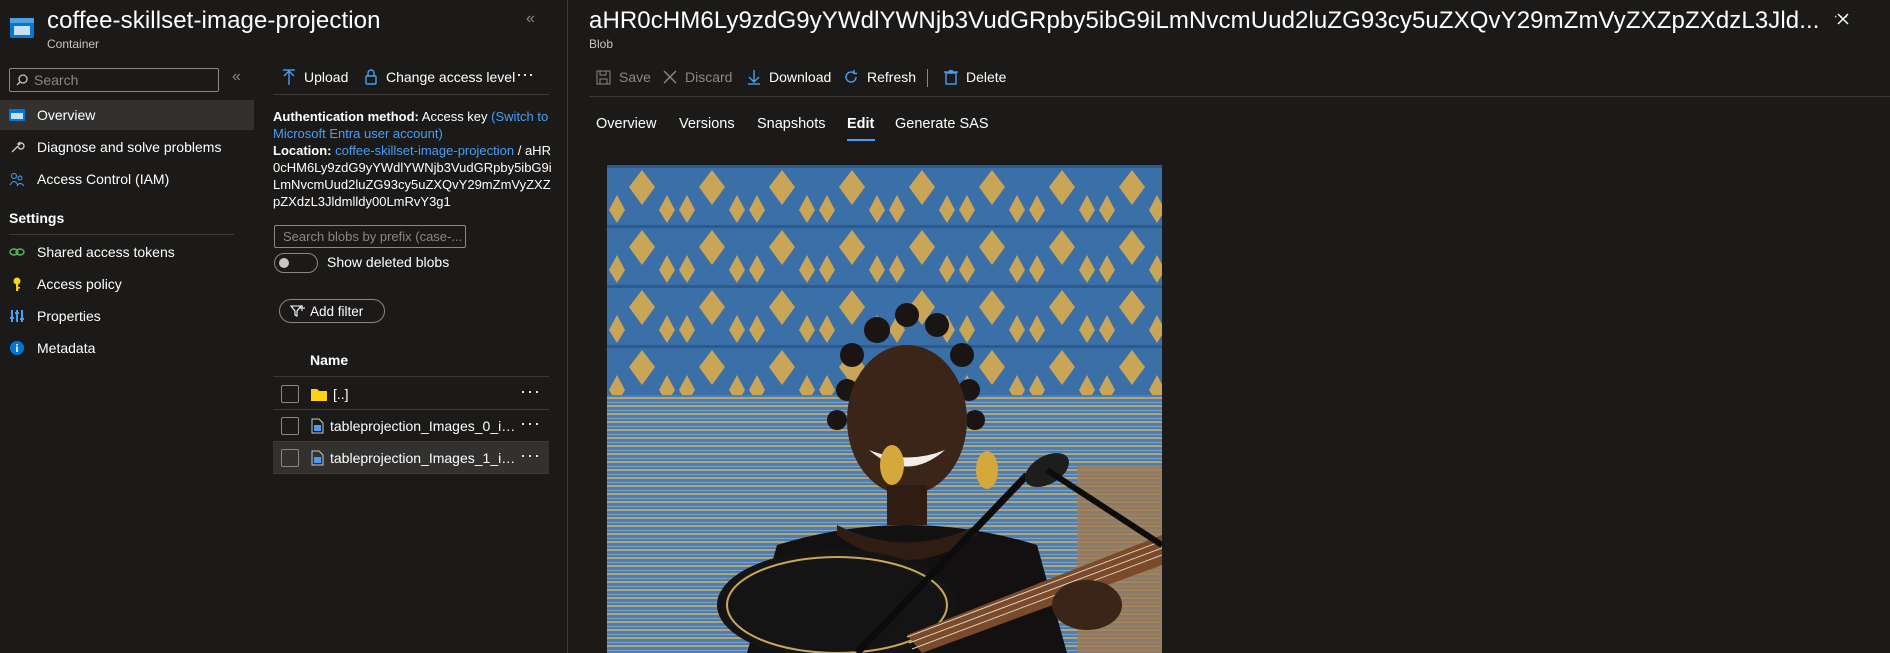 This screenshot has width=1890, height=653. Describe the element at coordinates (17, 147) in the screenshot. I see `wrench-icon` at that location.